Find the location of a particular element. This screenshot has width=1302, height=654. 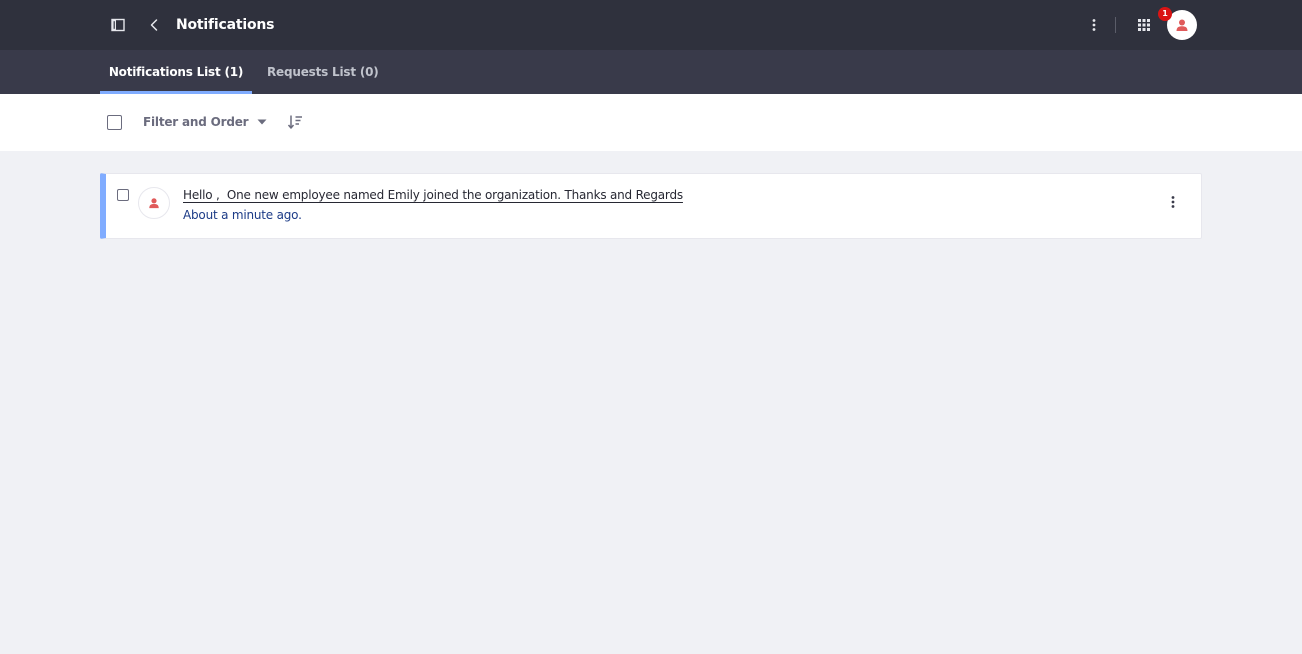

tab-bar: Notifications List (1) Requests List (0) is located at coordinates (651, 72).